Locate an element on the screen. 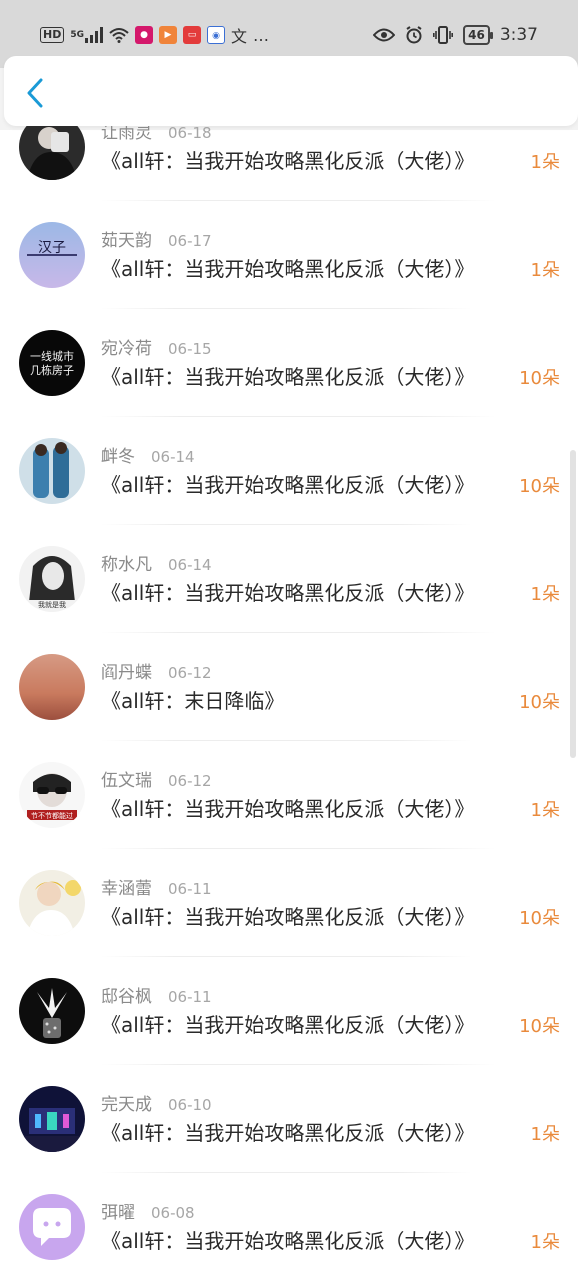 This screenshot has height=1280, width=578. list-item: 幸涵蕾 06-11 《all轩：当我开始攻略黑化反派（大佬）》 10朵 is located at coordinates (289, 918).